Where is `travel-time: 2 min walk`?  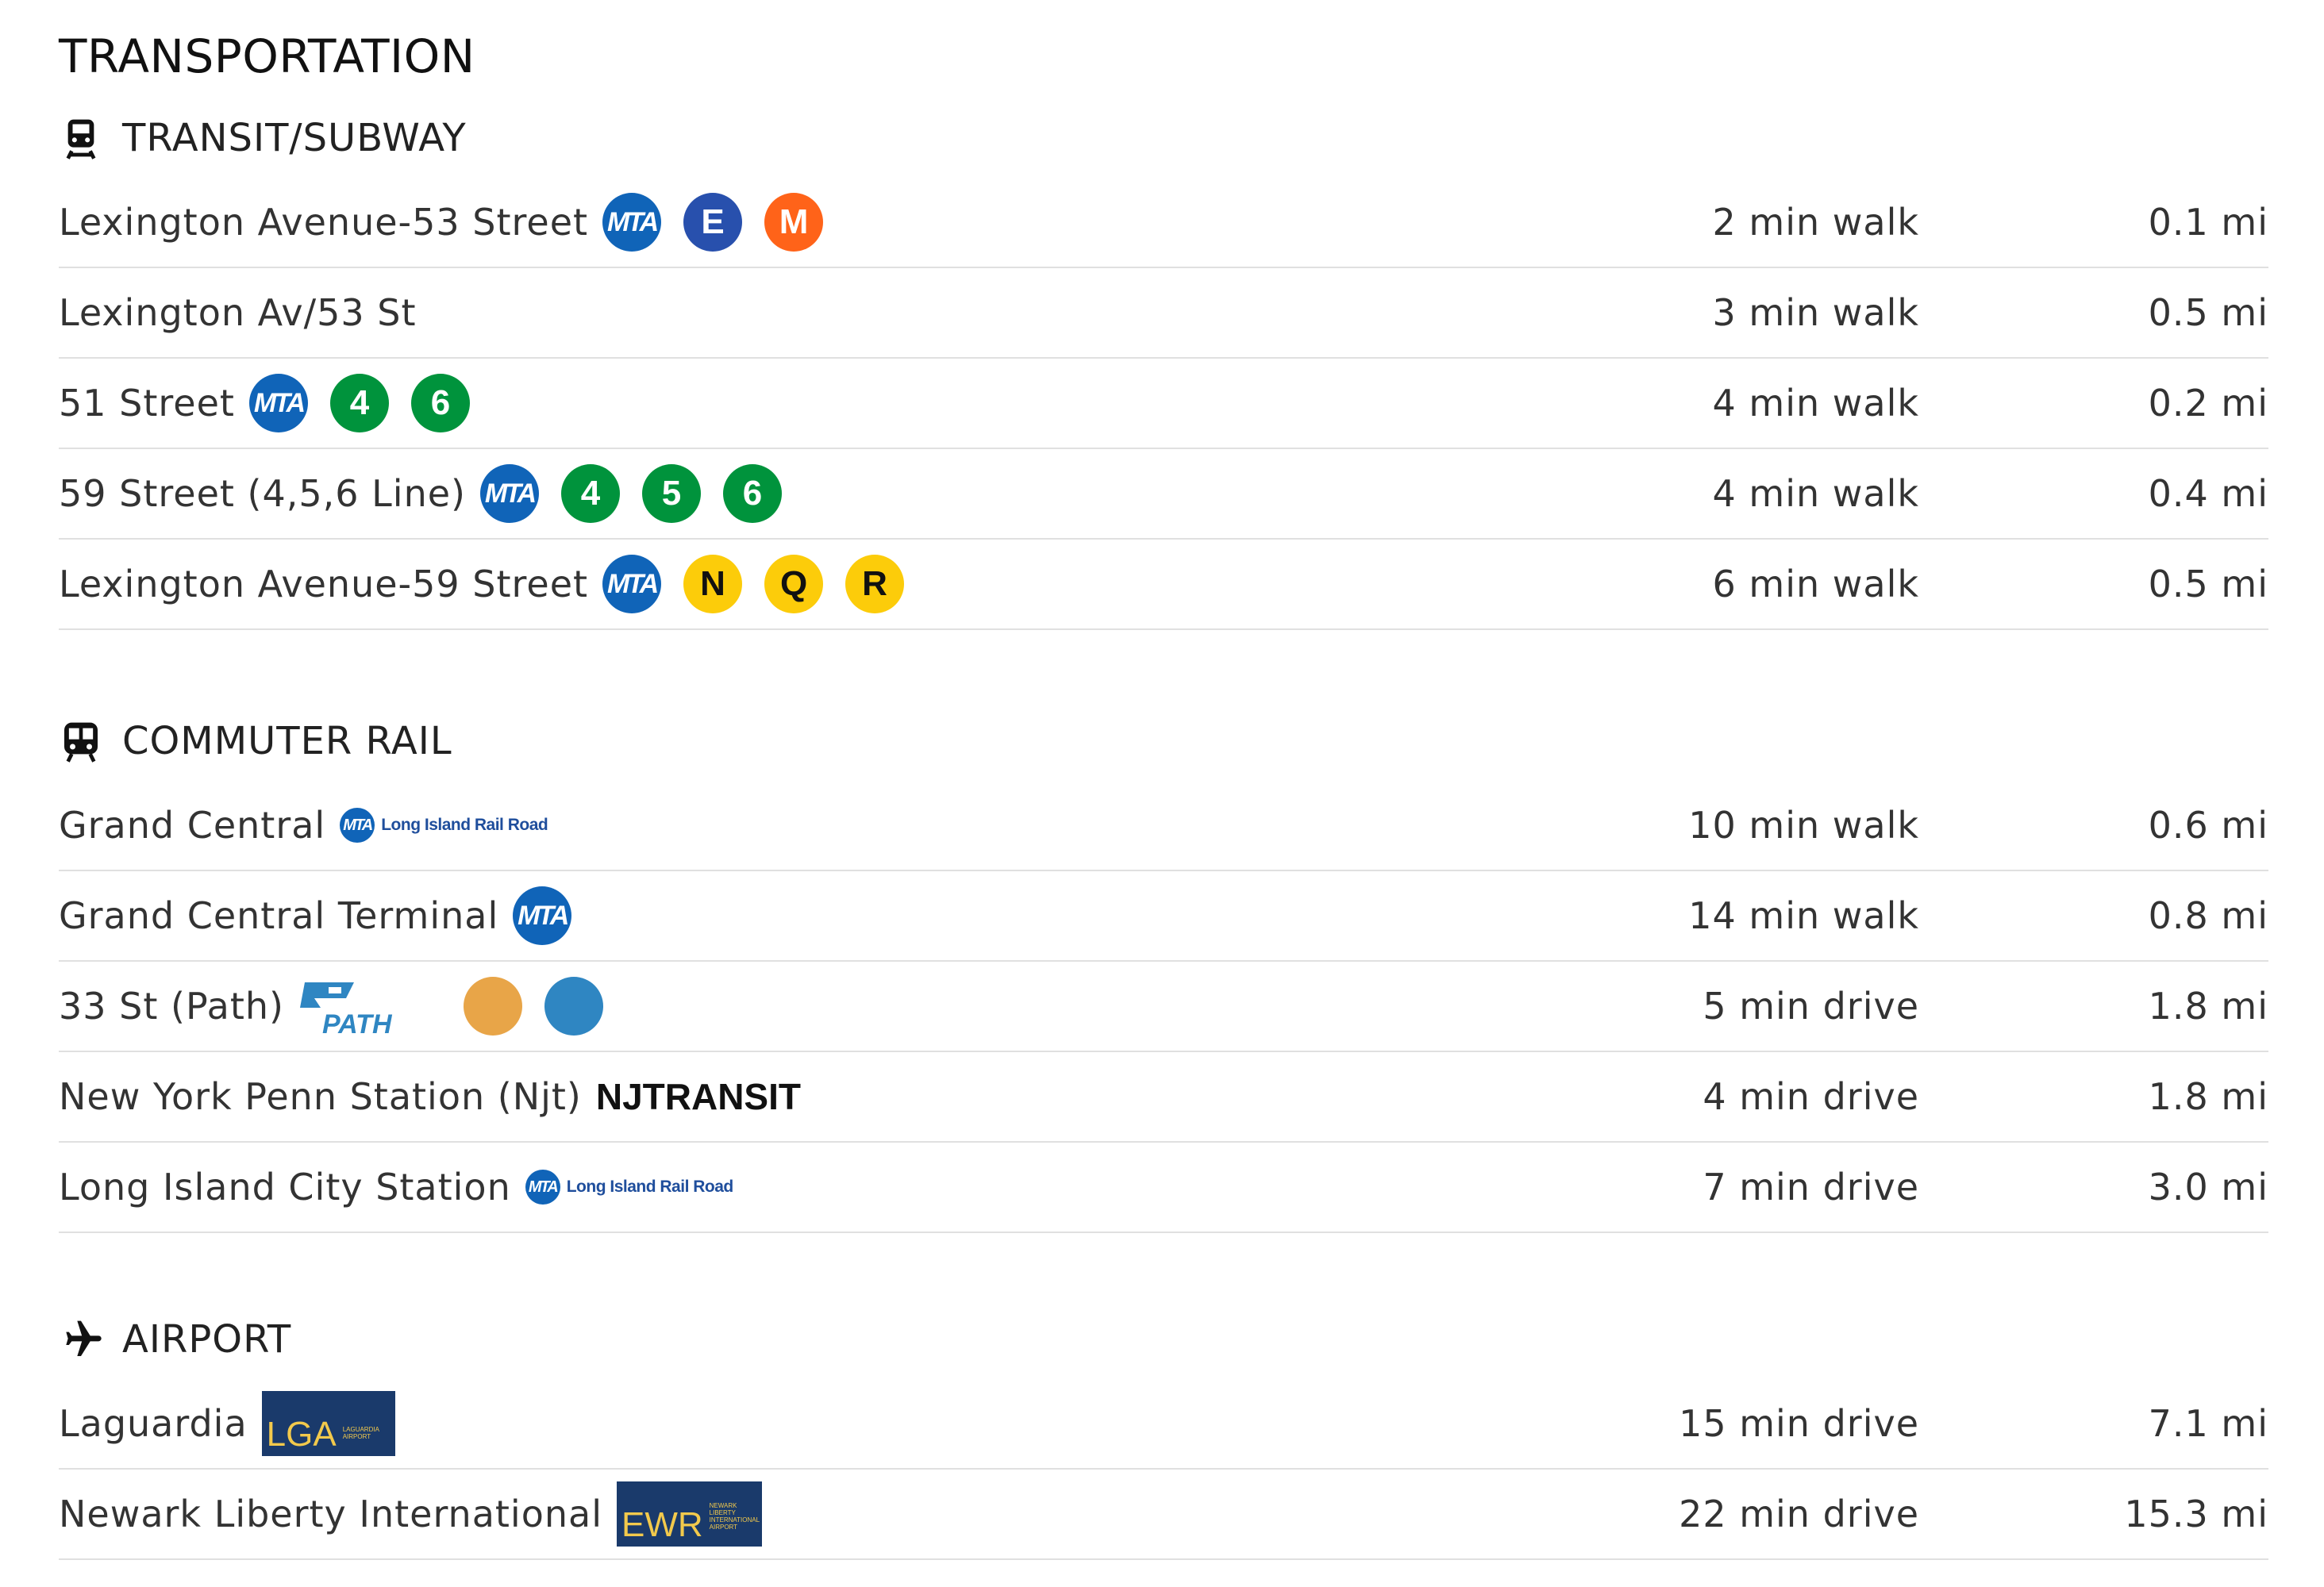
travel-time: 2 min walk is located at coordinates (1815, 222).